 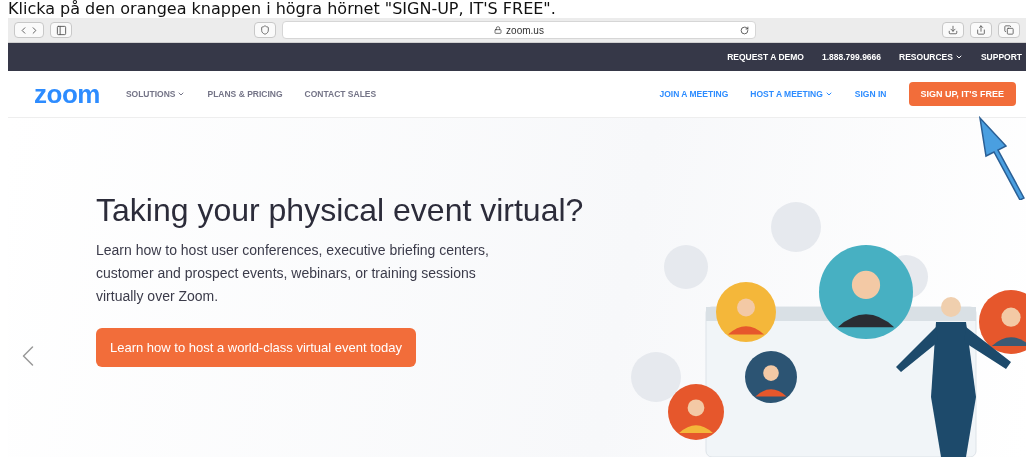 I want to click on nav-link: SOLUTIONS, so click(x=155, y=94).